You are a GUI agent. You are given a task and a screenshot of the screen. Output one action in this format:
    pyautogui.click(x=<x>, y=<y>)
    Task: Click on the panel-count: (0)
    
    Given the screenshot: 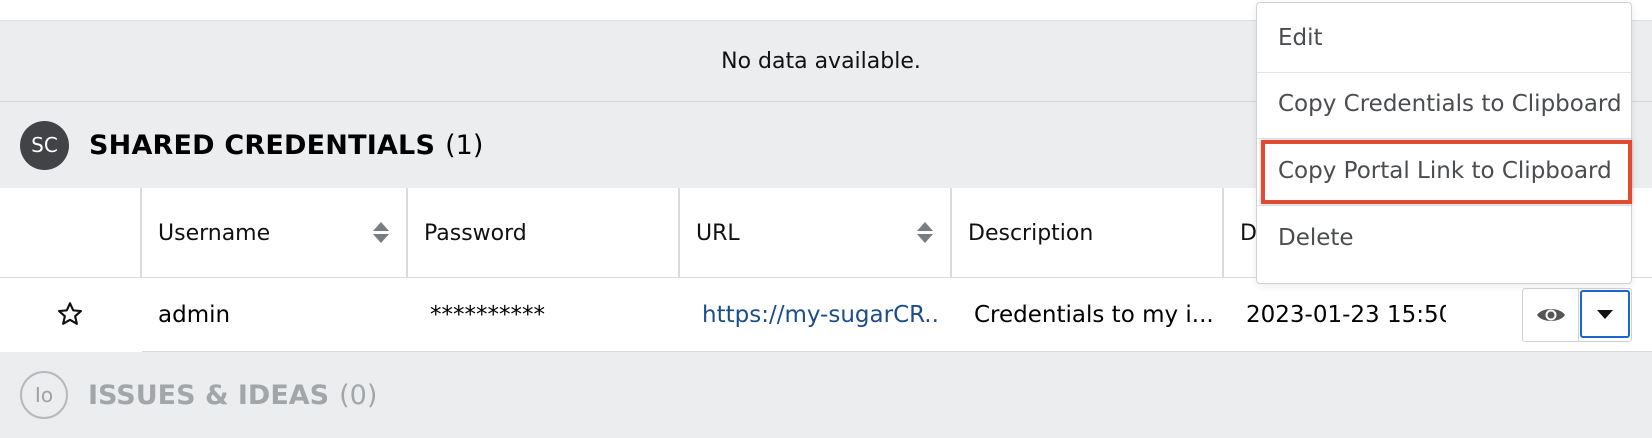 What is the action you would take?
    pyautogui.click(x=358, y=395)
    